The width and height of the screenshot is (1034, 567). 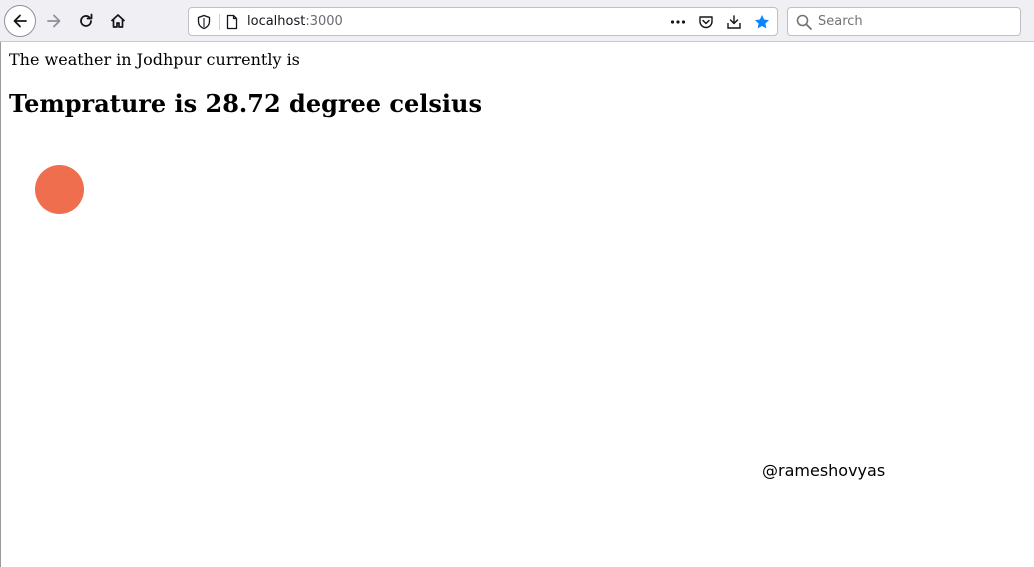 What do you see at coordinates (706, 22) in the screenshot?
I see `pocket-icon` at bounding box center [706, 22].